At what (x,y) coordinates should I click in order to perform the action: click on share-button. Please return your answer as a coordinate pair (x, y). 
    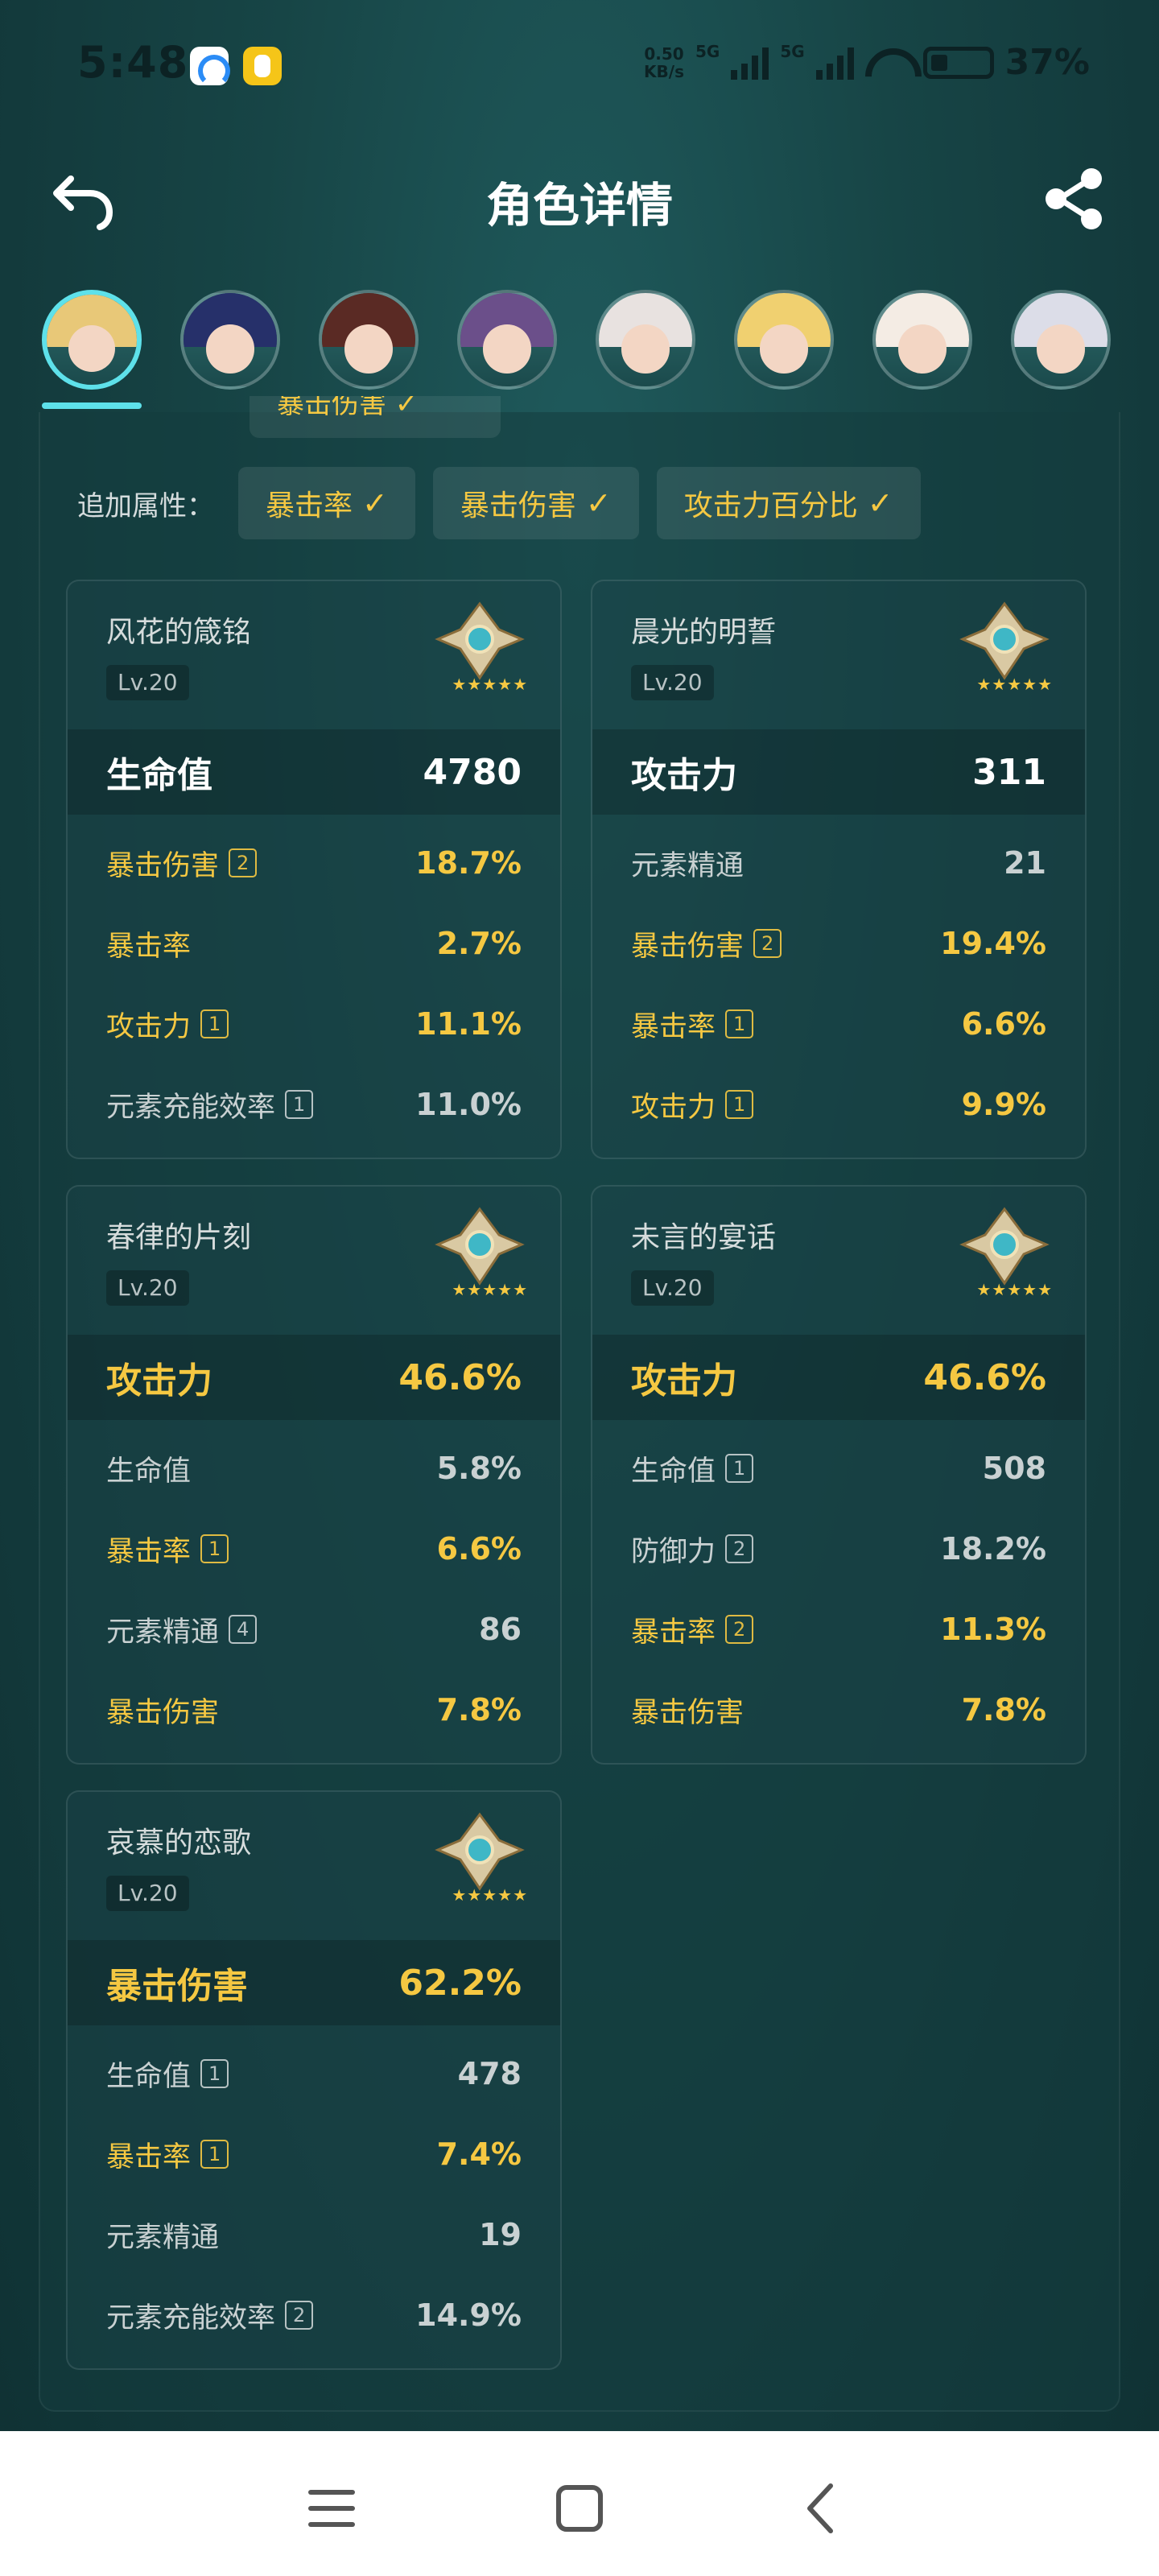
    Looking at the image, I should click on (1074, 199).